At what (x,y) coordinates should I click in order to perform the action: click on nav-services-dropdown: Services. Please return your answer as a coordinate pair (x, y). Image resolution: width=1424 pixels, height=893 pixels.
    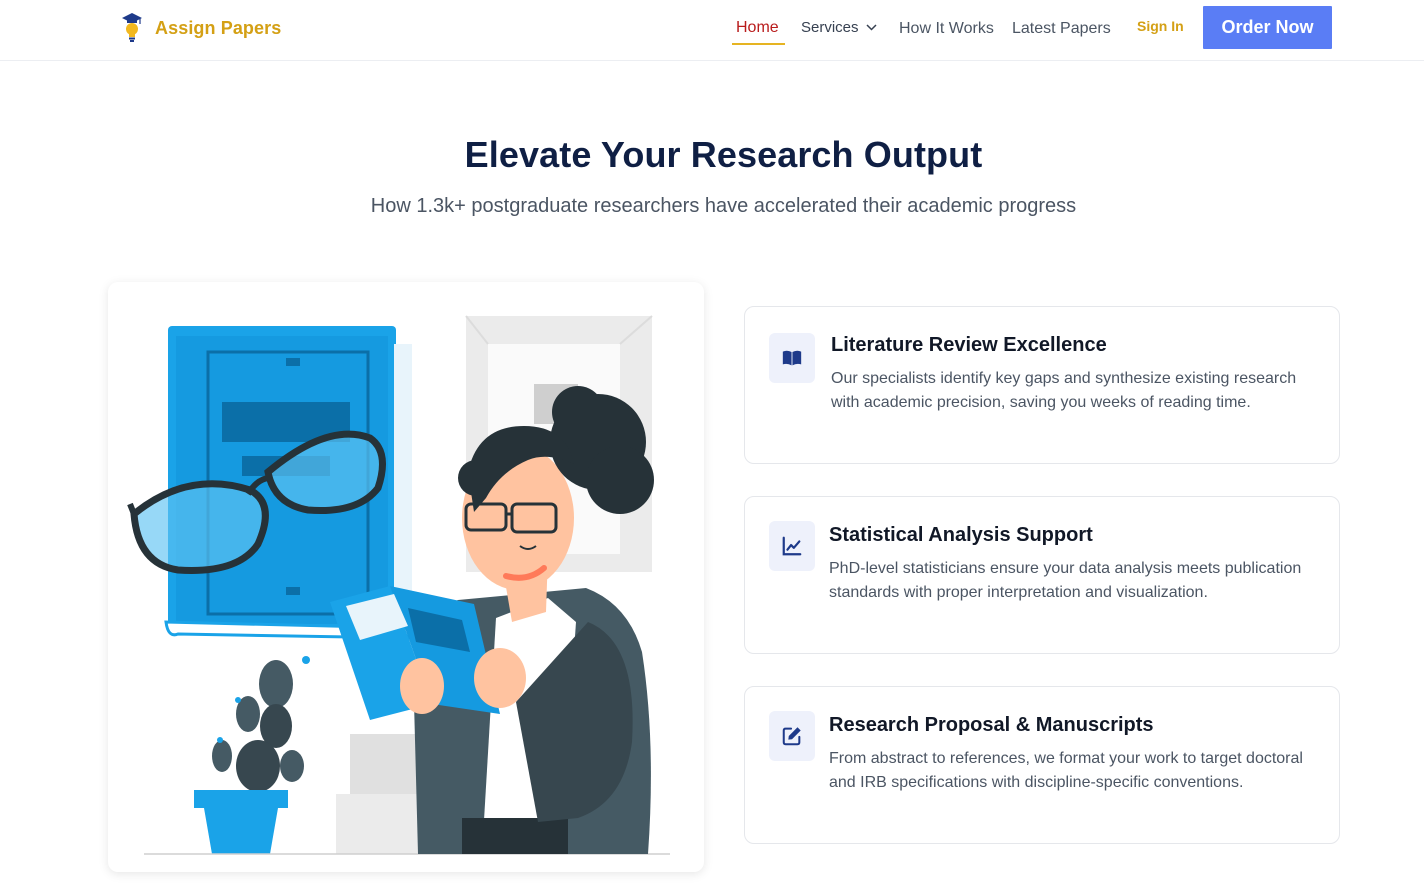
    Looking at the image, I should click on (839, 27).